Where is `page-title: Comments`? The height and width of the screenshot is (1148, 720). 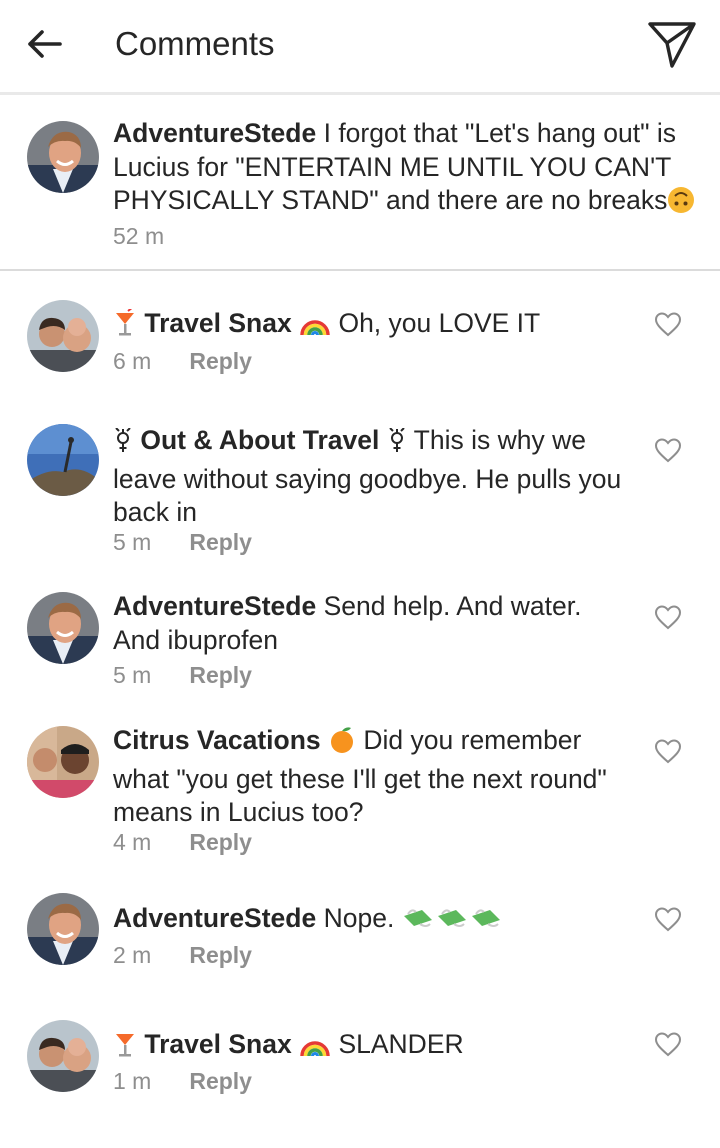
page-title: Comments is located at coordinates (195, 43).